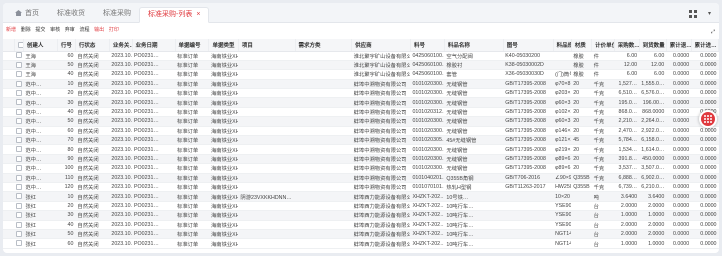 The width and height of the screenshot is (722, 256). I want to click on chevron-down-icon: ▾, so click(709, 13).